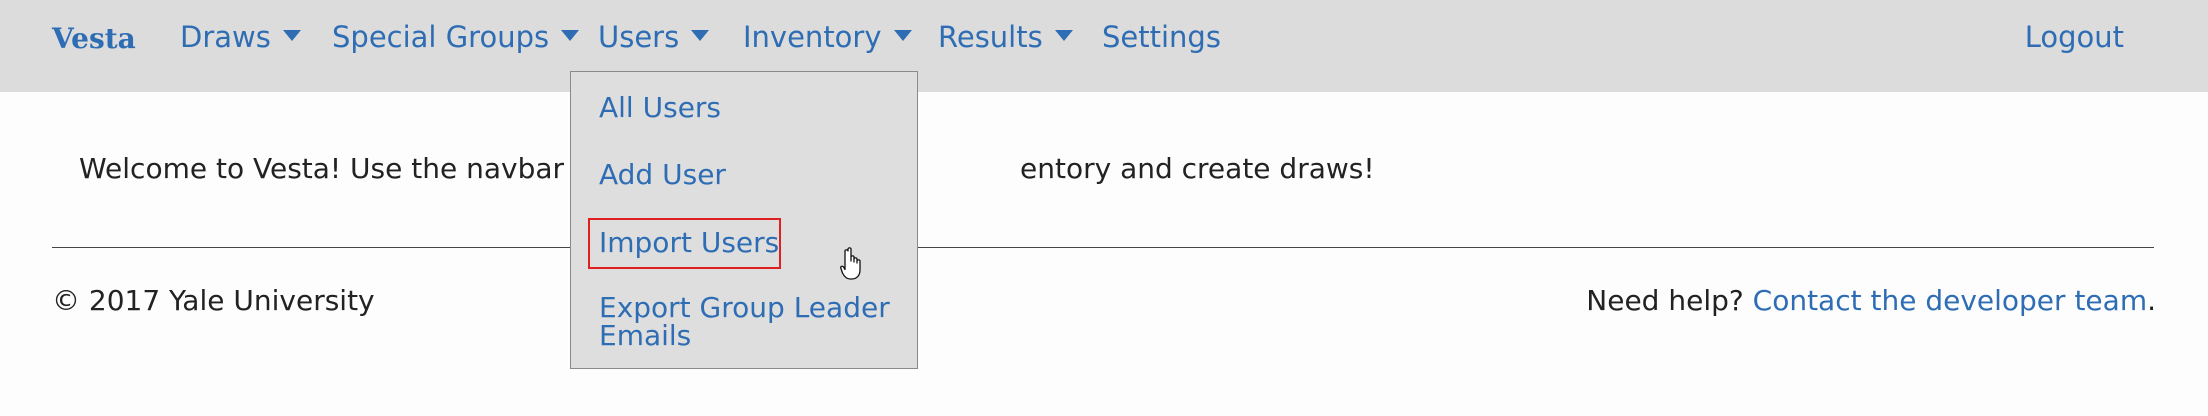 Image resolution: width=2208 pixels, height=416 pixels. Describe the element at coordinates (2151, 300) in the screenshot. I see `help-suffix: .` at that location.